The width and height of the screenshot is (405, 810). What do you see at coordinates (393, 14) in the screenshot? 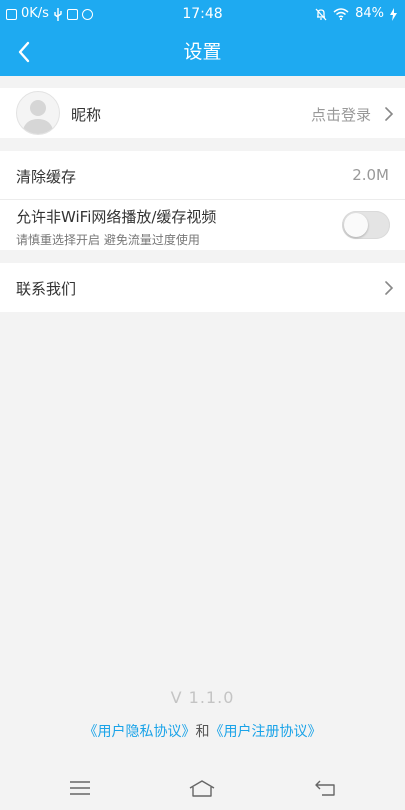
I see `charging-icon` at bounding box center [393, 14].